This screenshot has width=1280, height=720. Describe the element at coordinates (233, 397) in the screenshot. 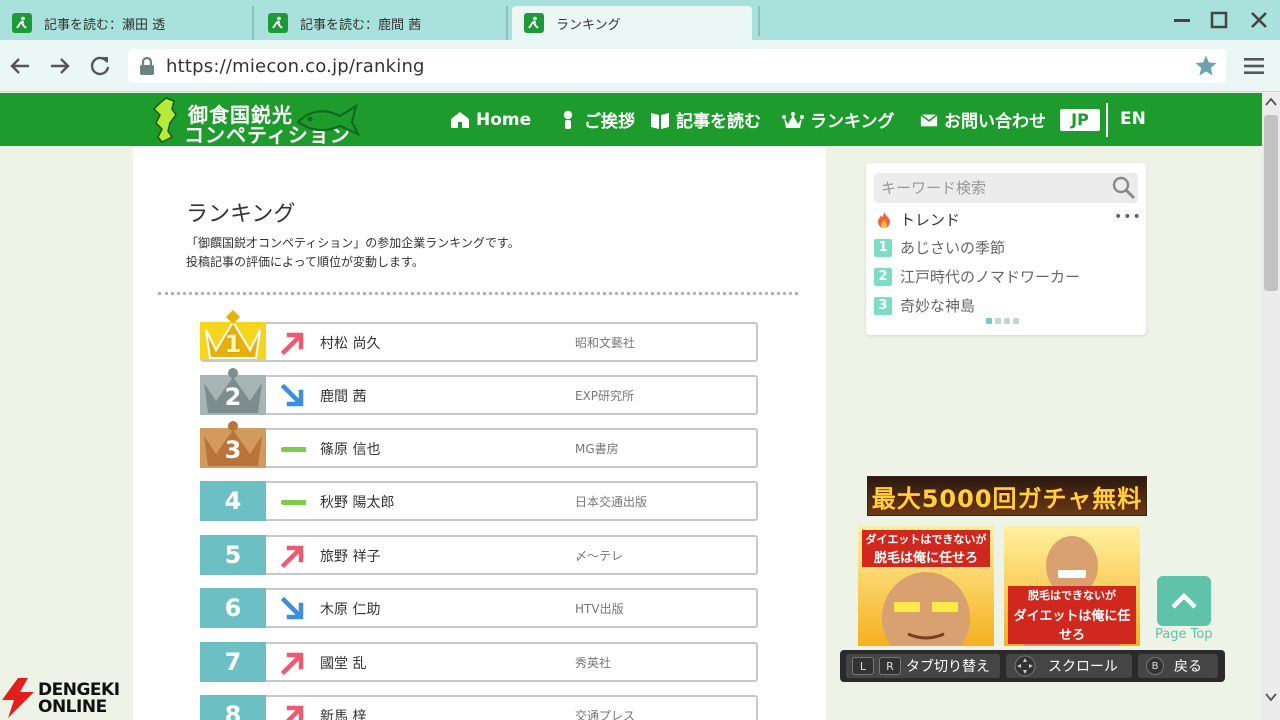

I see `rank-number: 2` at that location.